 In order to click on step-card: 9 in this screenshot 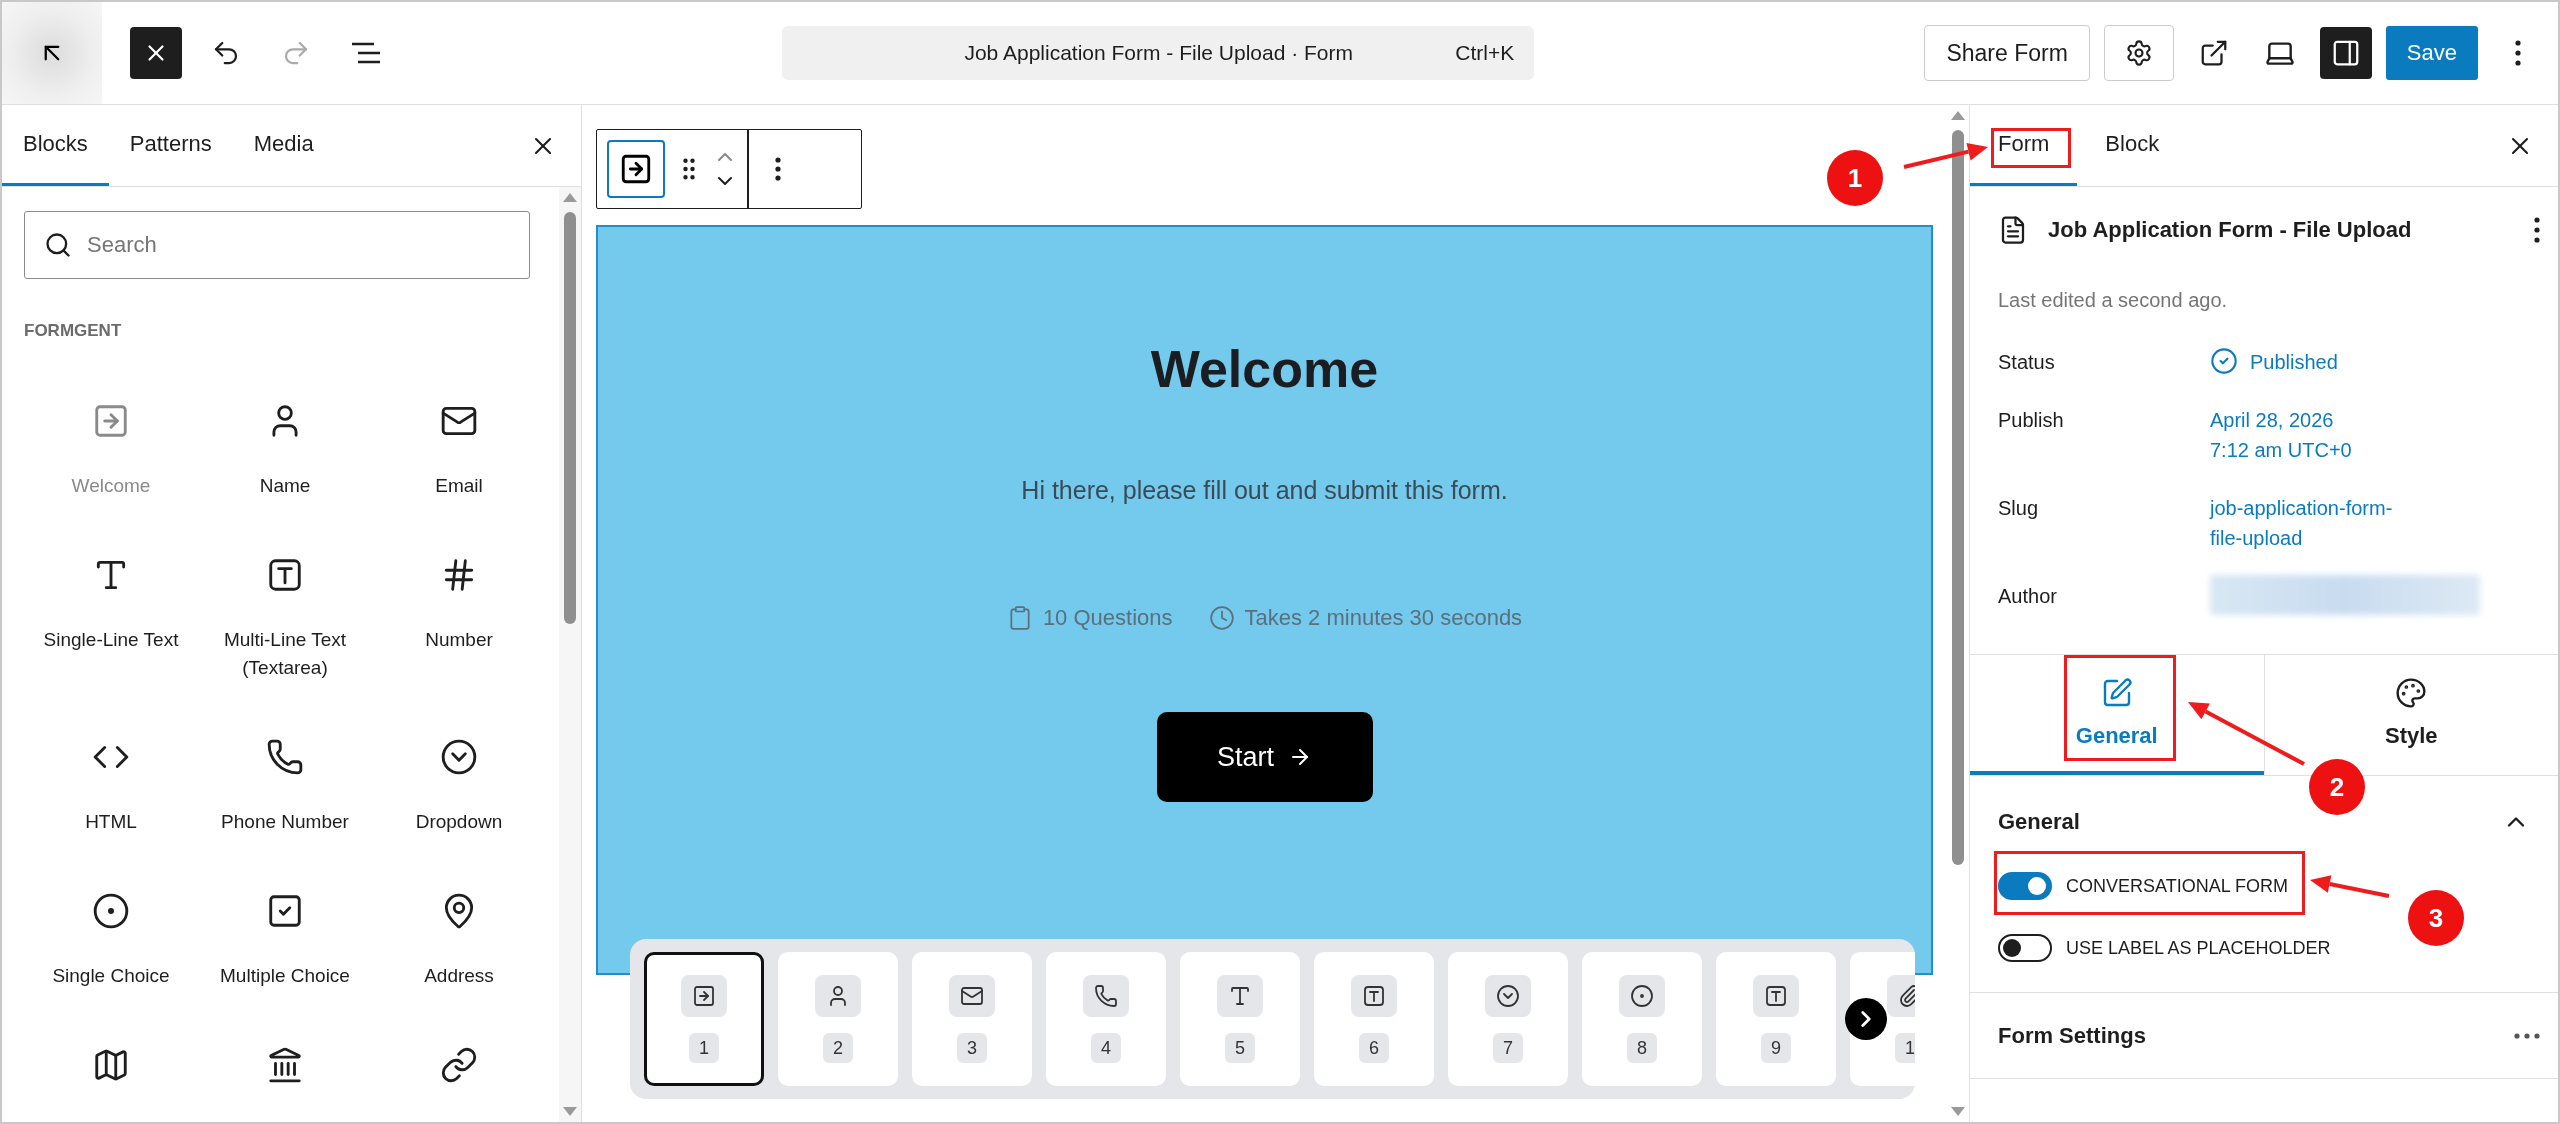, I will do `click(1776, 1019)`.